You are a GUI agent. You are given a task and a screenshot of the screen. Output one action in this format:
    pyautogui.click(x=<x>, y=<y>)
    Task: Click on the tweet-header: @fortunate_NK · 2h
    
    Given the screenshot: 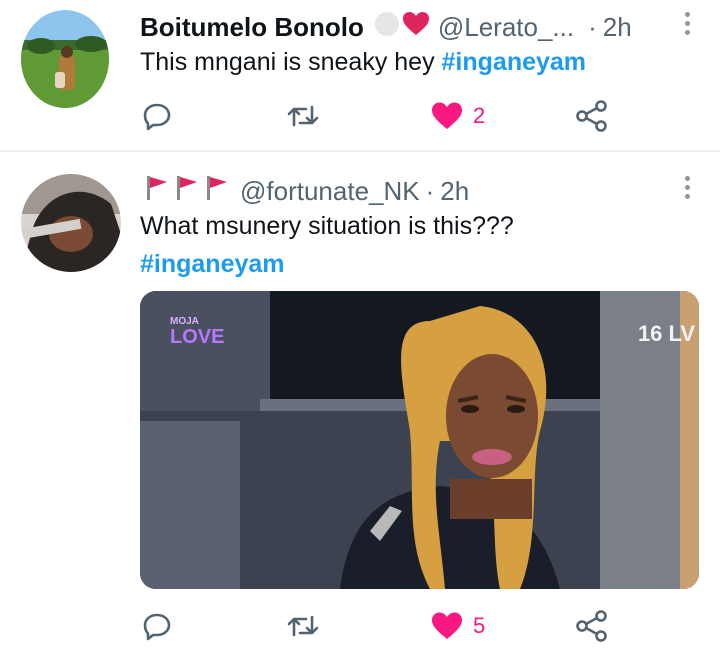 What is the action you would take?
    pyautogui.click(x=307, y=191)
    